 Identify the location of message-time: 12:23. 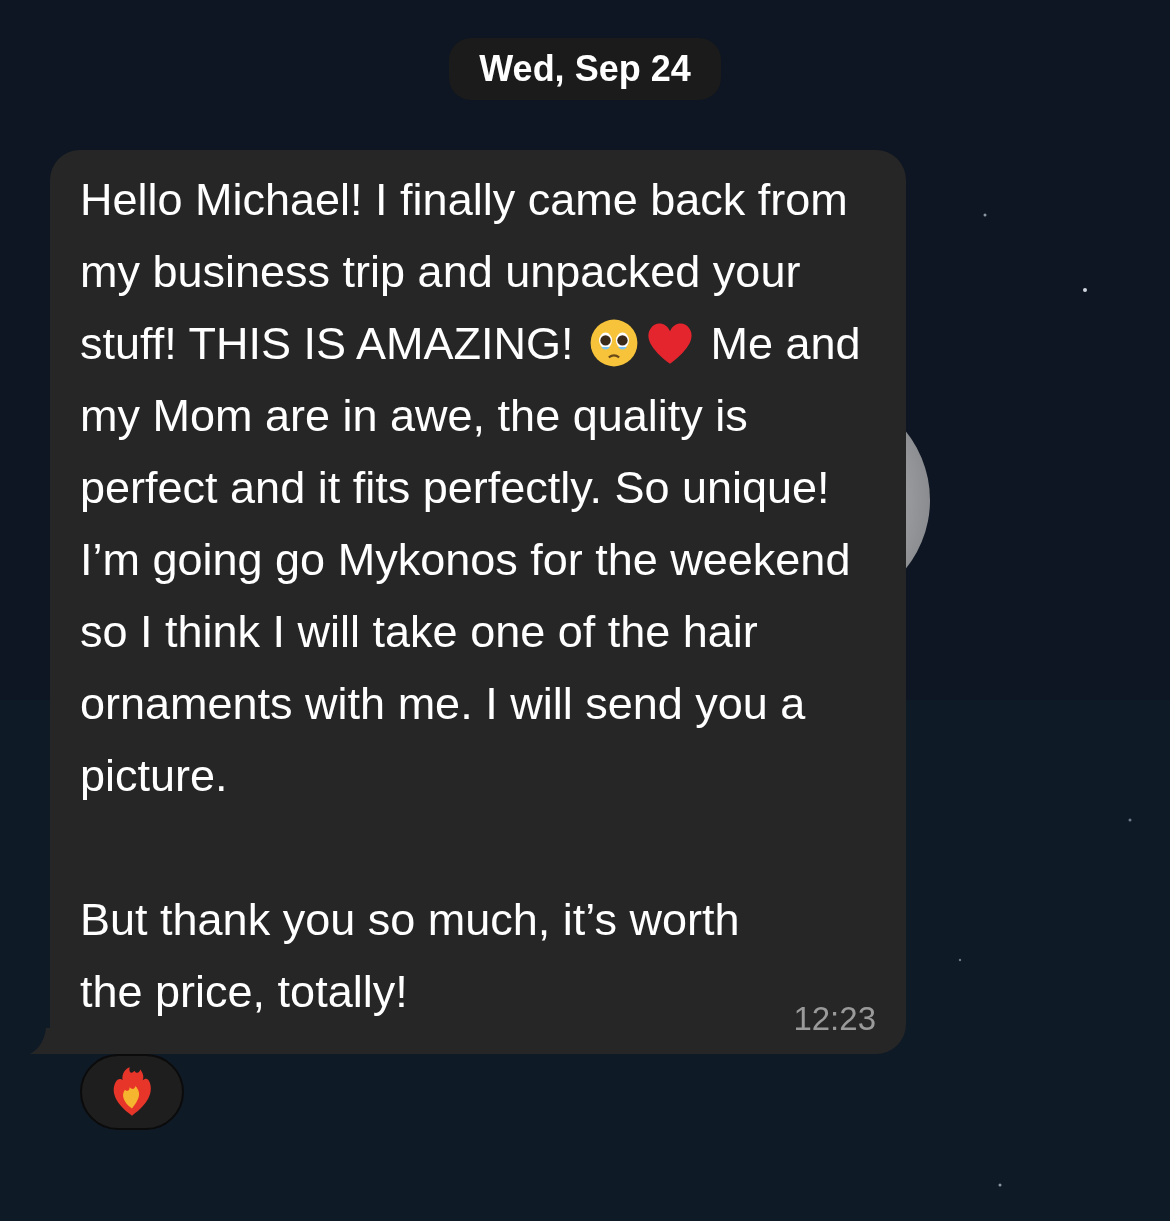
(834, 1019).